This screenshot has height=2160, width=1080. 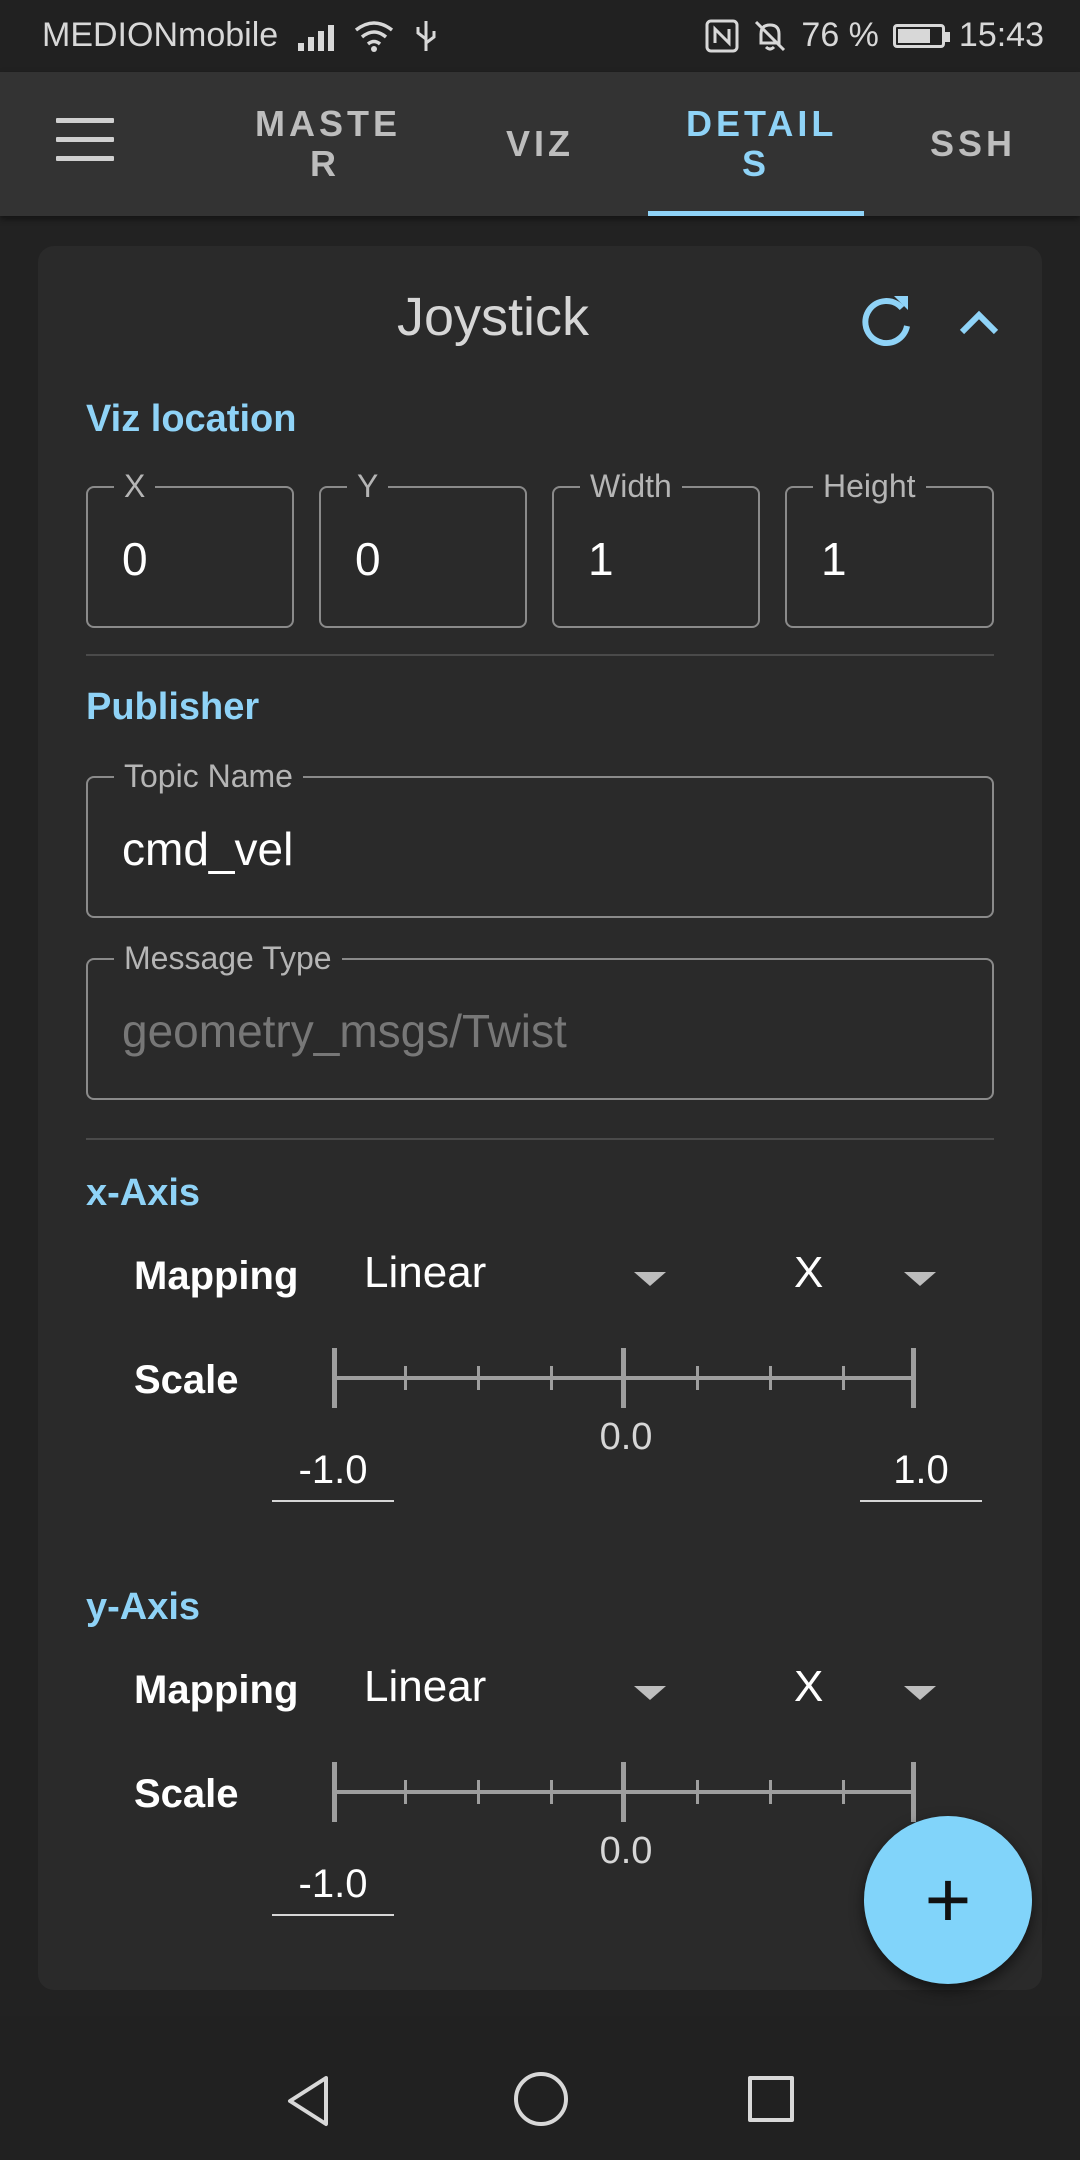 I want to click on width-field: Width 1, so click(x=656, y=548).